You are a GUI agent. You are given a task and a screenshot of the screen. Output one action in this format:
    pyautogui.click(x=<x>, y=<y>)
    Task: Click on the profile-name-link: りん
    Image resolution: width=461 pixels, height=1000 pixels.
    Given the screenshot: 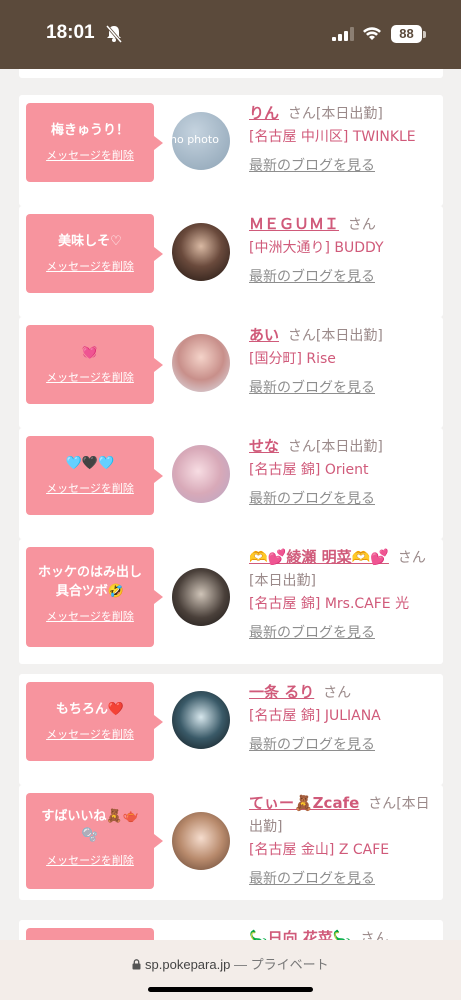 What is the action you would take?
    pyautogui.click(x=264, y=113)
    